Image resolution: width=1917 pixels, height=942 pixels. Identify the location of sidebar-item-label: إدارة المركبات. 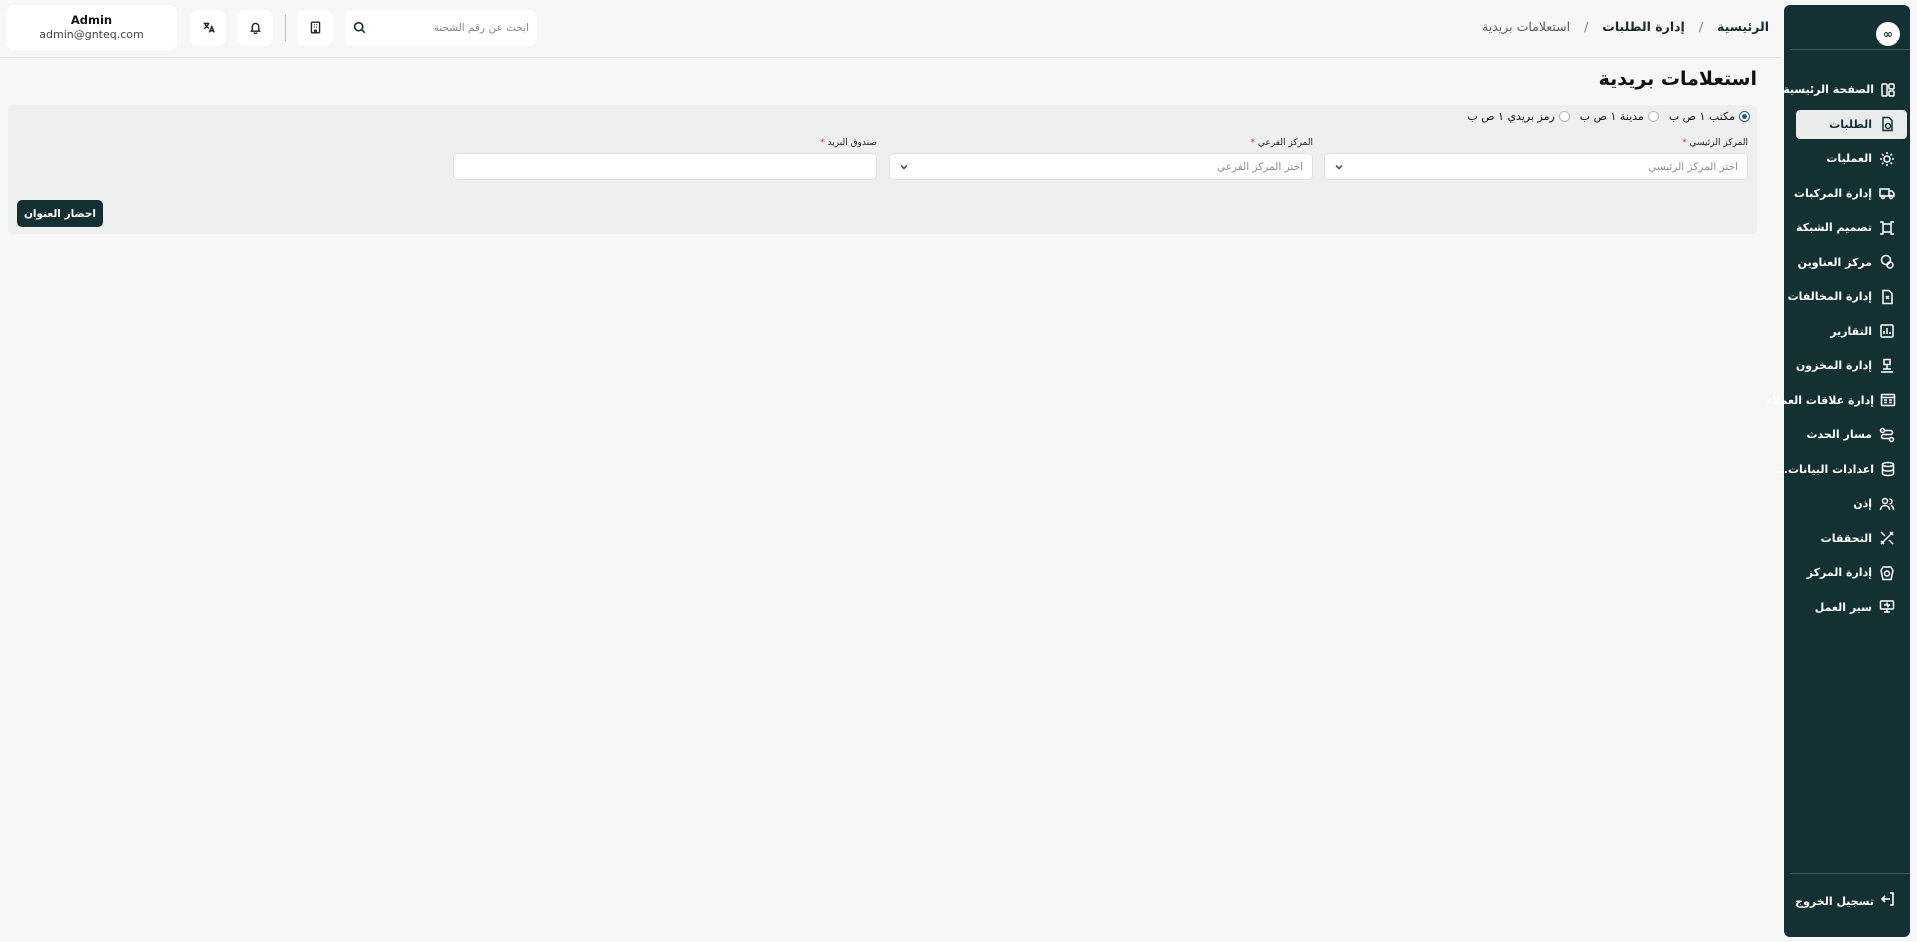
(1832, 193).